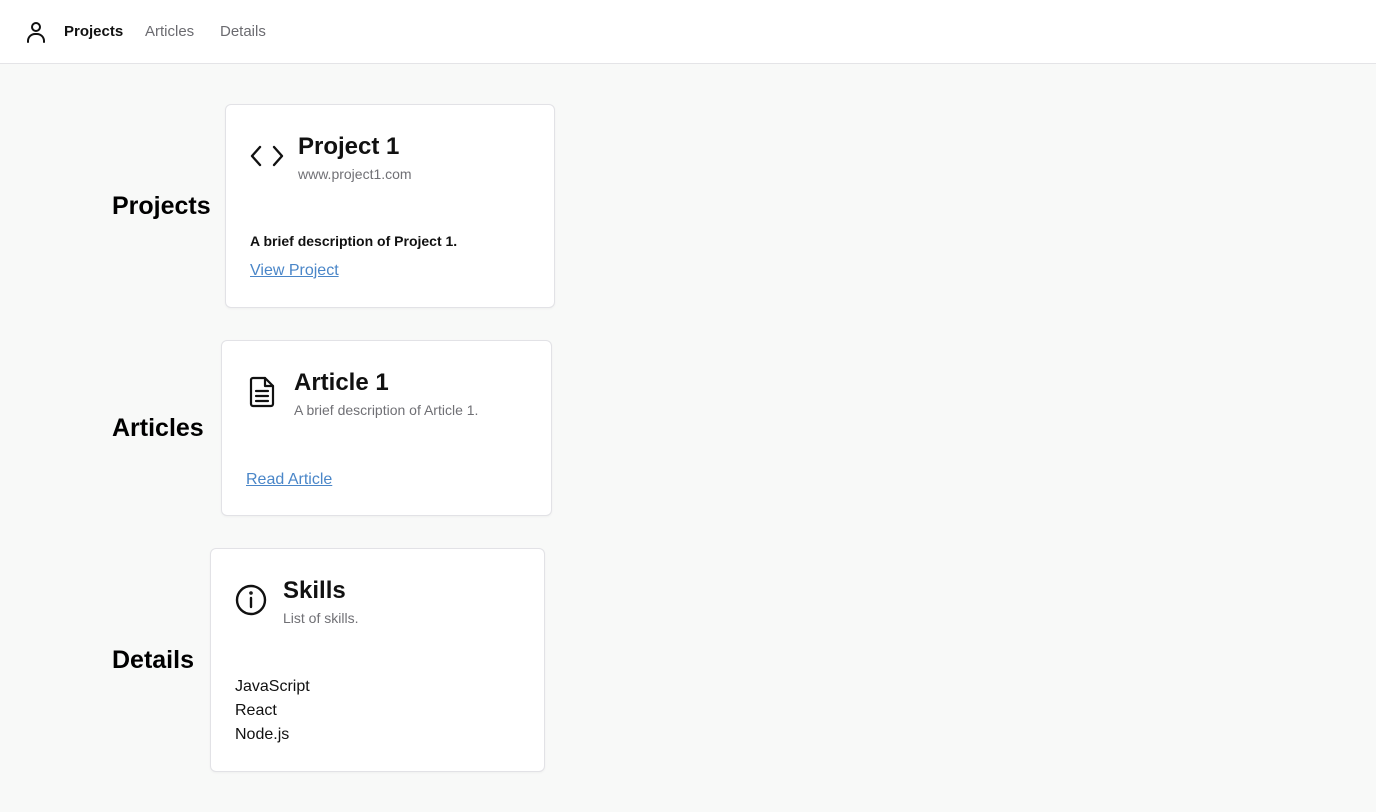 The image size is (1376, 812). What do you see at coordinates (314, 590) in the screenshot?
I see `skills-title: Skills` at bounding box center [314, 590].